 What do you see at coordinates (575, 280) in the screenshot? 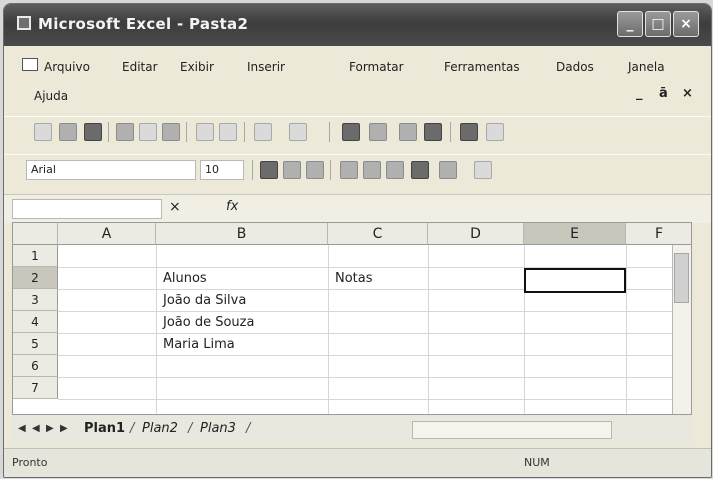
I see `active-cell-e2` at bounding box center [575, 280].